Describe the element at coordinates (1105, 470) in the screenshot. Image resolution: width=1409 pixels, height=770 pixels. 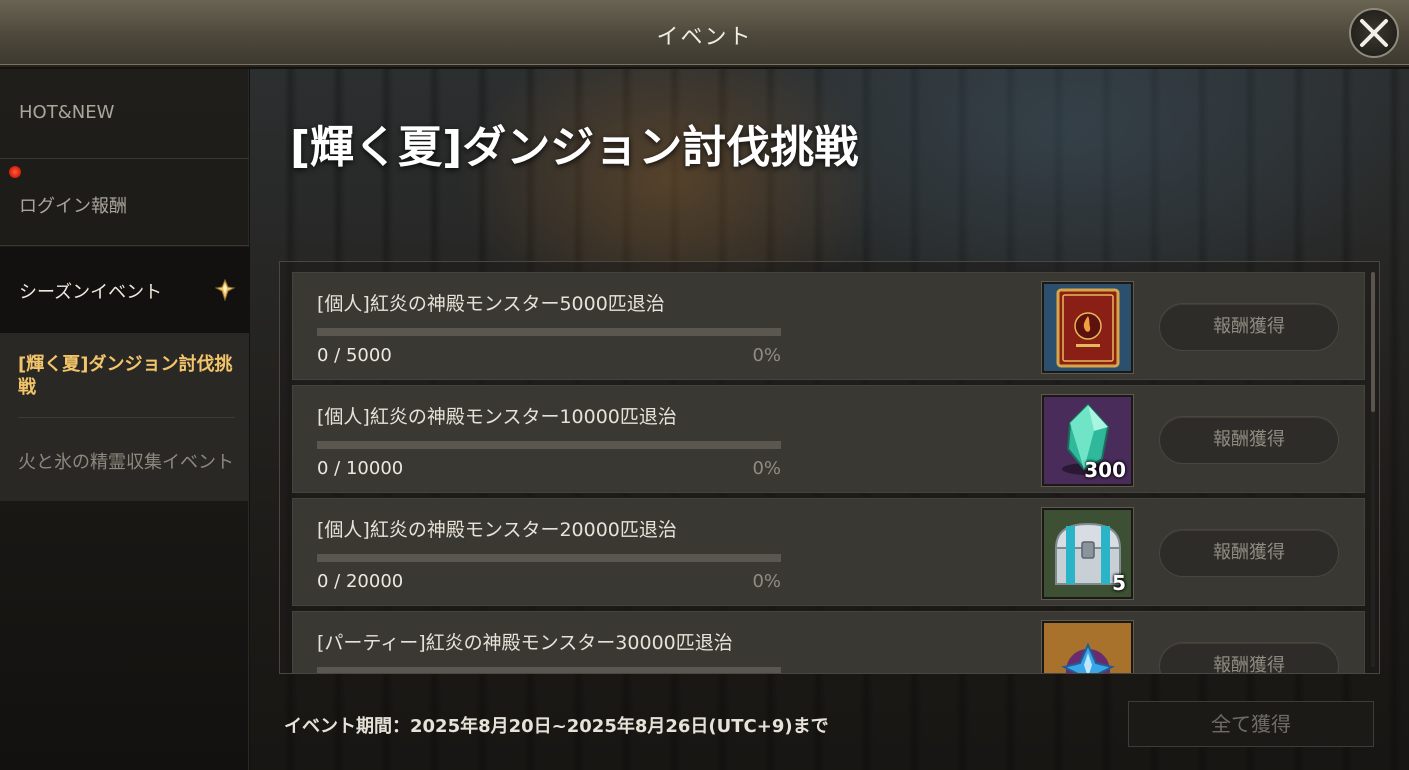
I see `reward-quantity: 300` at that location.